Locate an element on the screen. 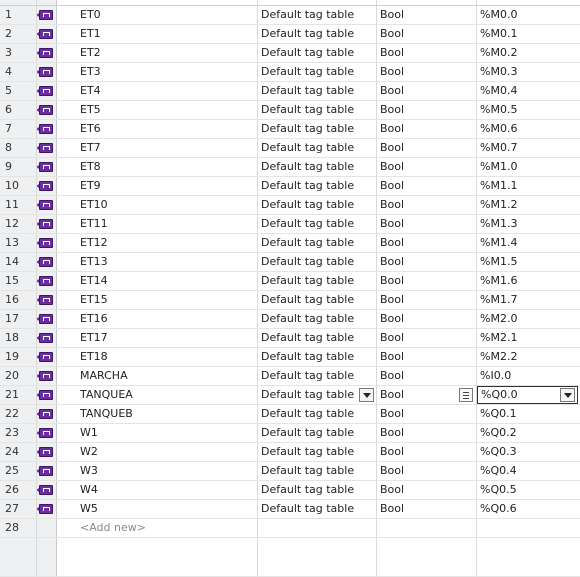  table-row: 15 ET14 Default tag table Bool %M1.6 is located at coordinates (290, 281).